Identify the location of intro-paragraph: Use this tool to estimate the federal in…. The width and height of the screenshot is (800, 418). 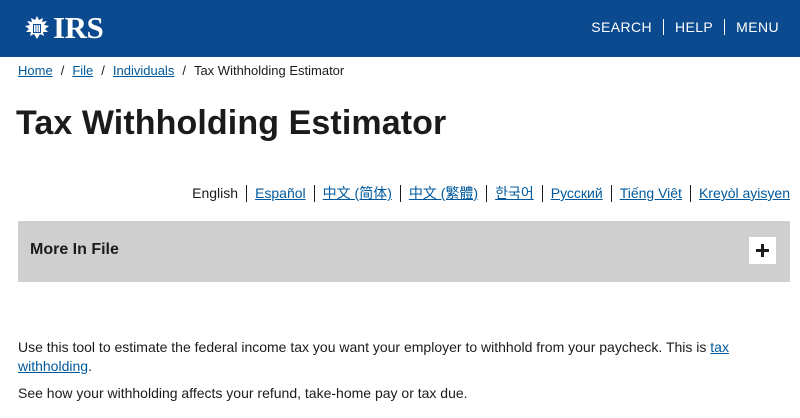
(403, 357).